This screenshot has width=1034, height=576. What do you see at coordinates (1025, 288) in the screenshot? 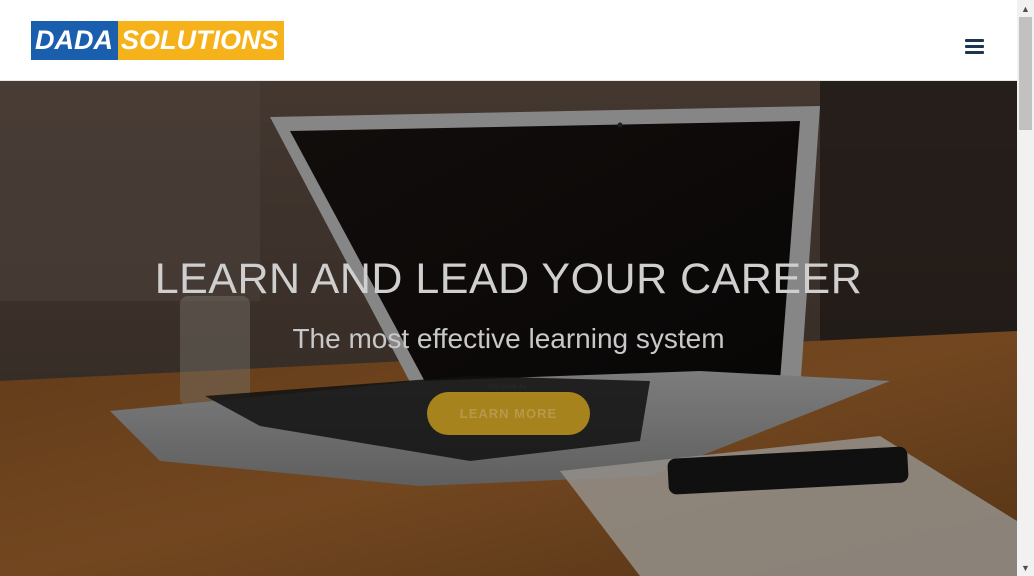
I see `page-scrollbar: ▲ ▼` at bounding box center [1025, 288].